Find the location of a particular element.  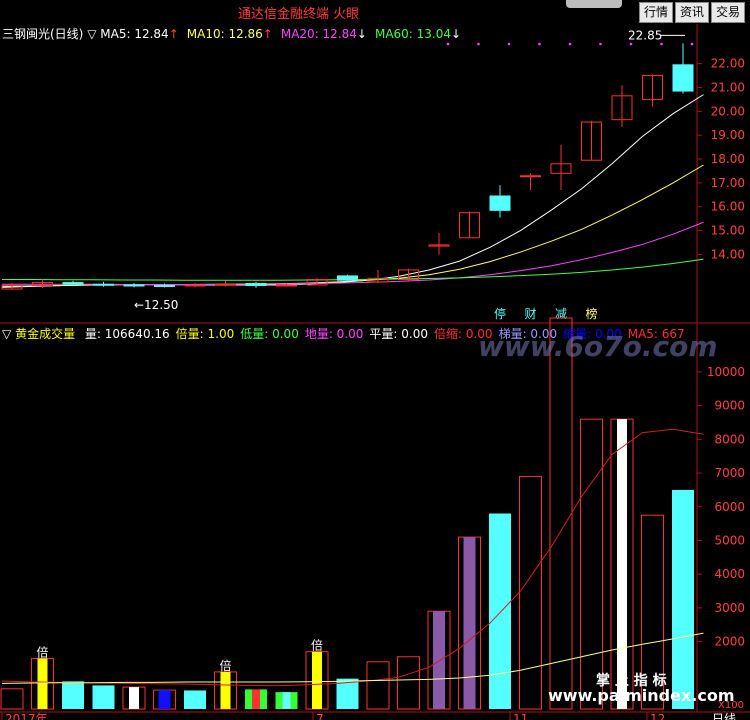

price-tick-label: 22.00 is located at coordinates (728, 64).